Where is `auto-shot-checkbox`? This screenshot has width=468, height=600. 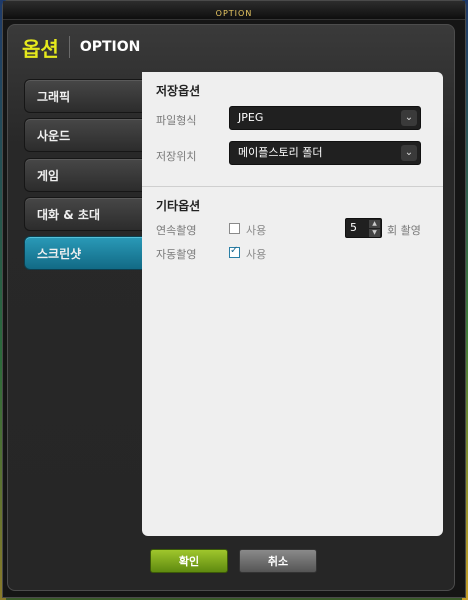
auto-shot-checkbox is located at coordinates (234, 251).